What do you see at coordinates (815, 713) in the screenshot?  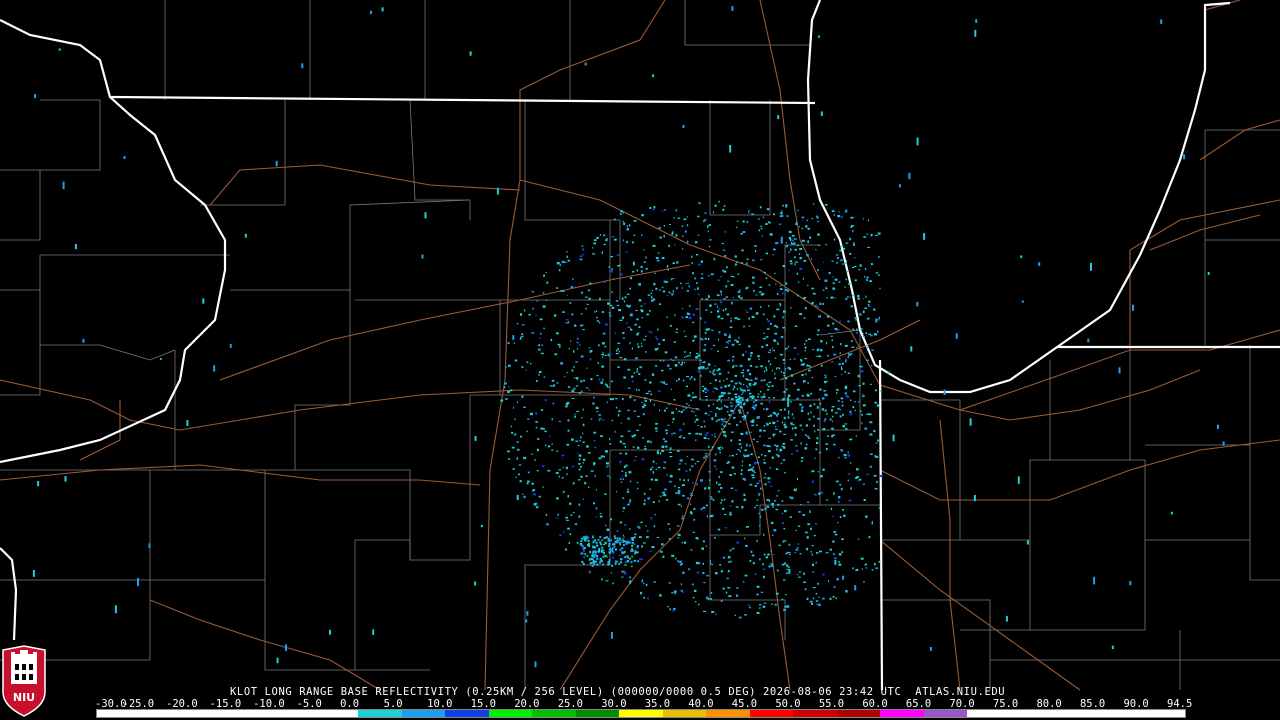 I see `colorbar-segment` at bounding box center [815, 713].